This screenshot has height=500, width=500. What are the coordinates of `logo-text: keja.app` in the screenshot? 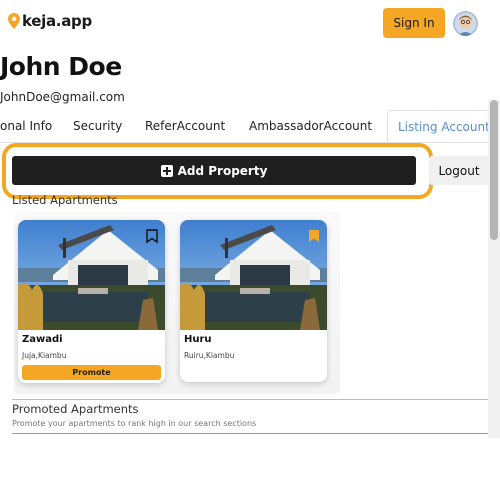 It's located at (57, 21).